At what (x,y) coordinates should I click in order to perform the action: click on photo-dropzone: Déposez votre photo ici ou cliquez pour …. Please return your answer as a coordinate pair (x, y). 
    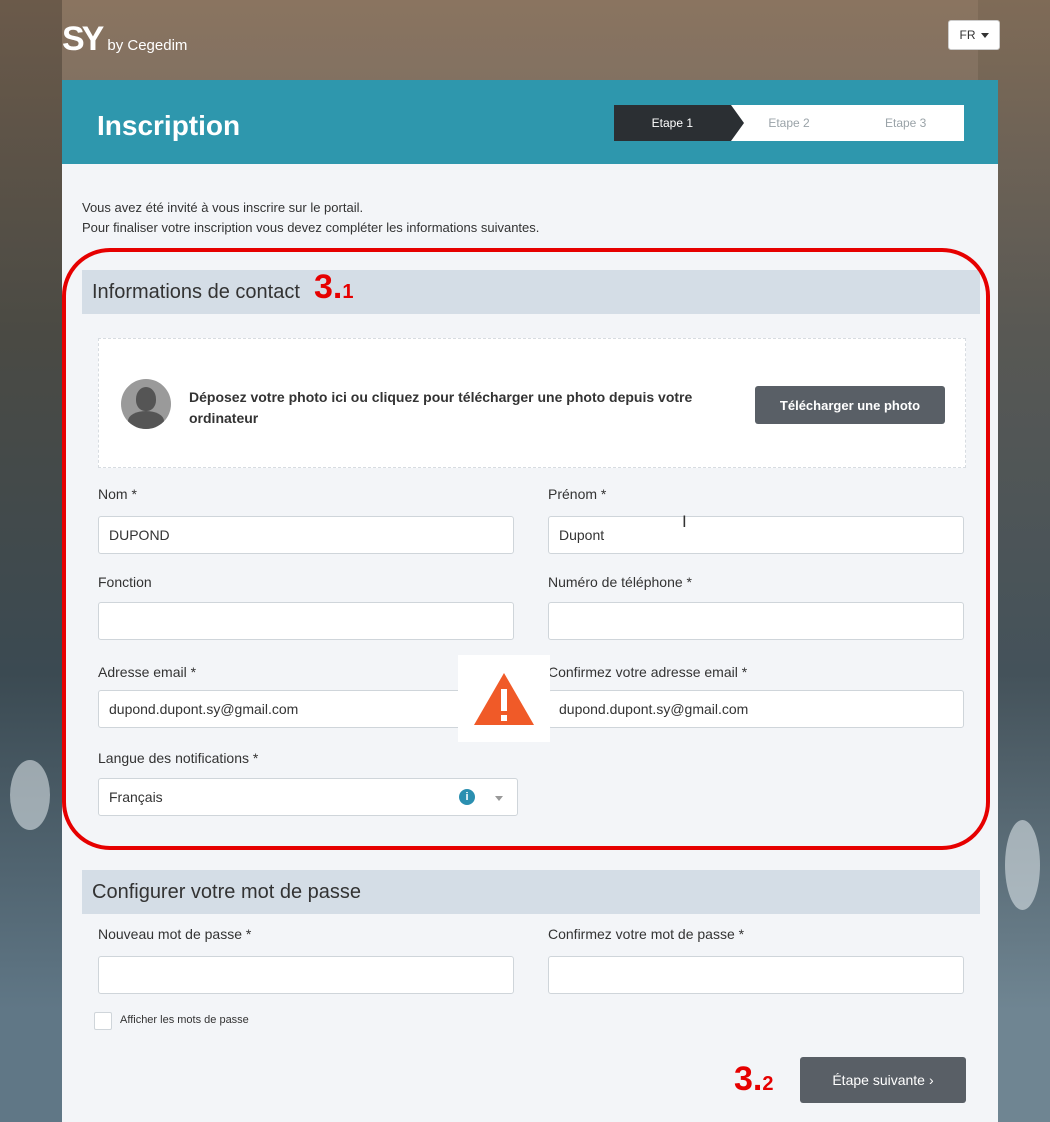
    Looking at the image, I should click on (532, 403).